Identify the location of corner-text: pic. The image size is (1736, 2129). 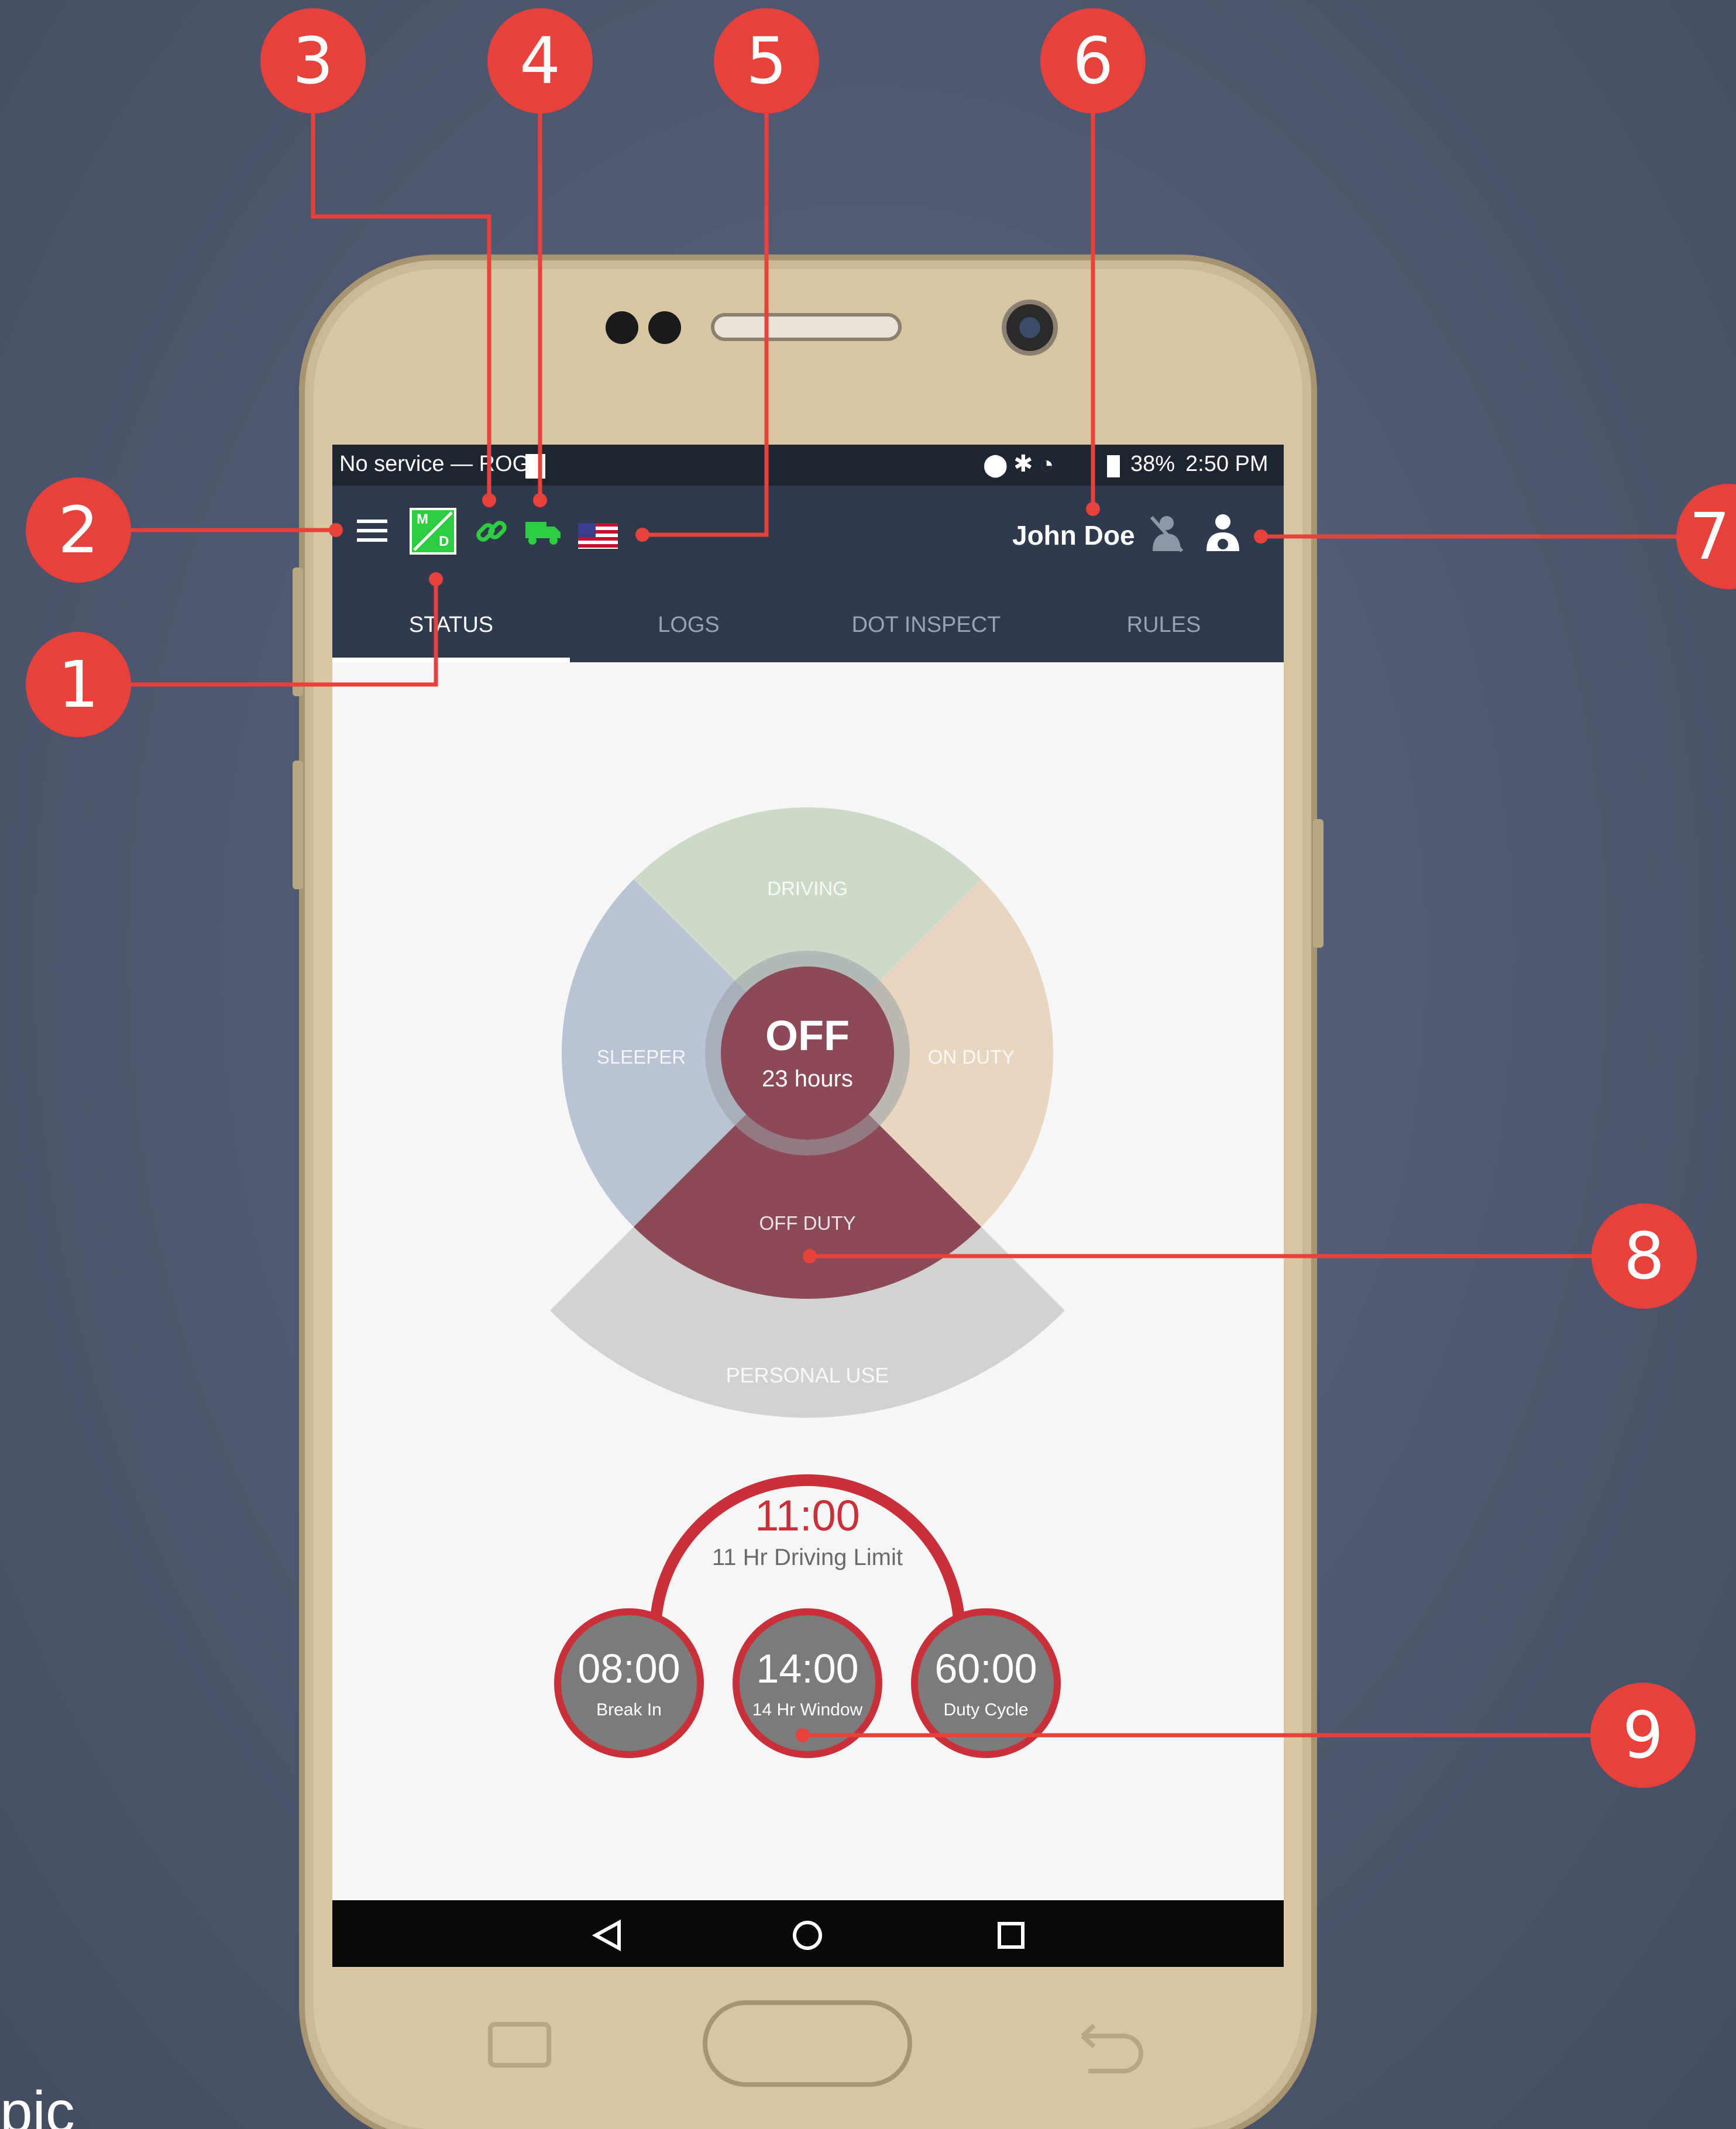
(37, 2106).